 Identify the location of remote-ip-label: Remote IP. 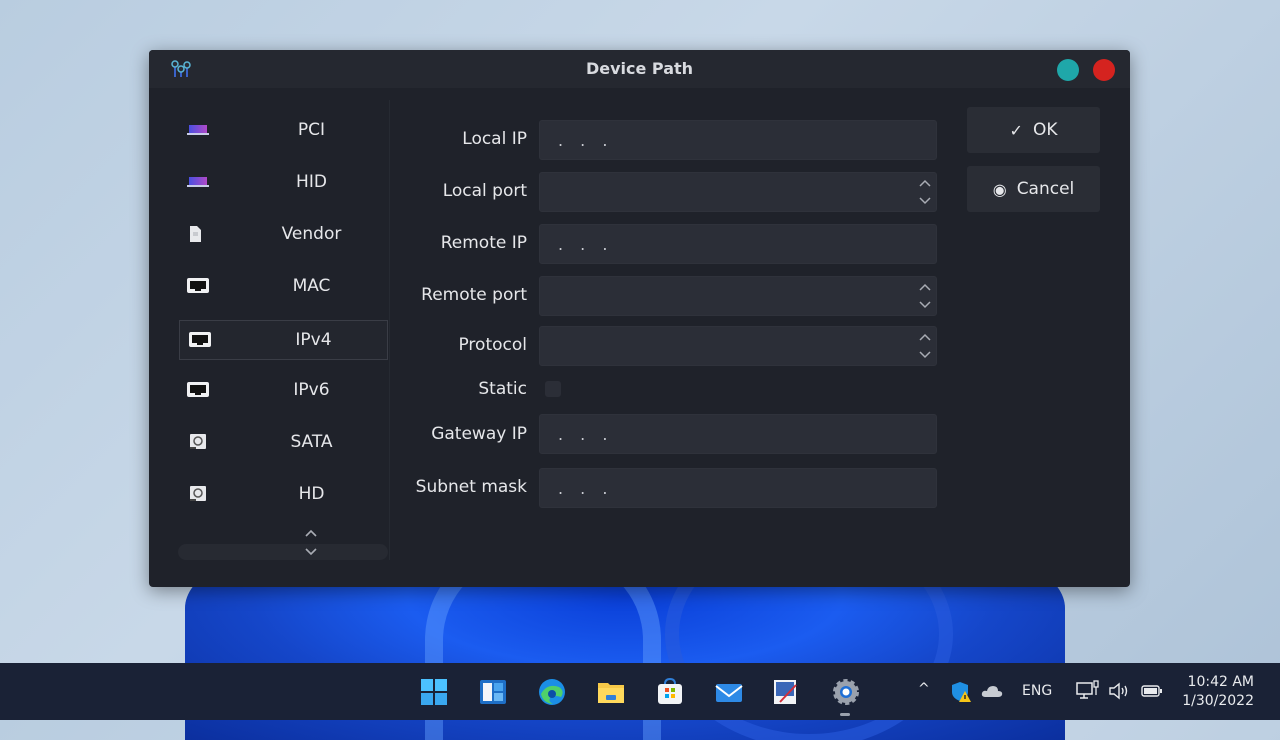
(483, 243).